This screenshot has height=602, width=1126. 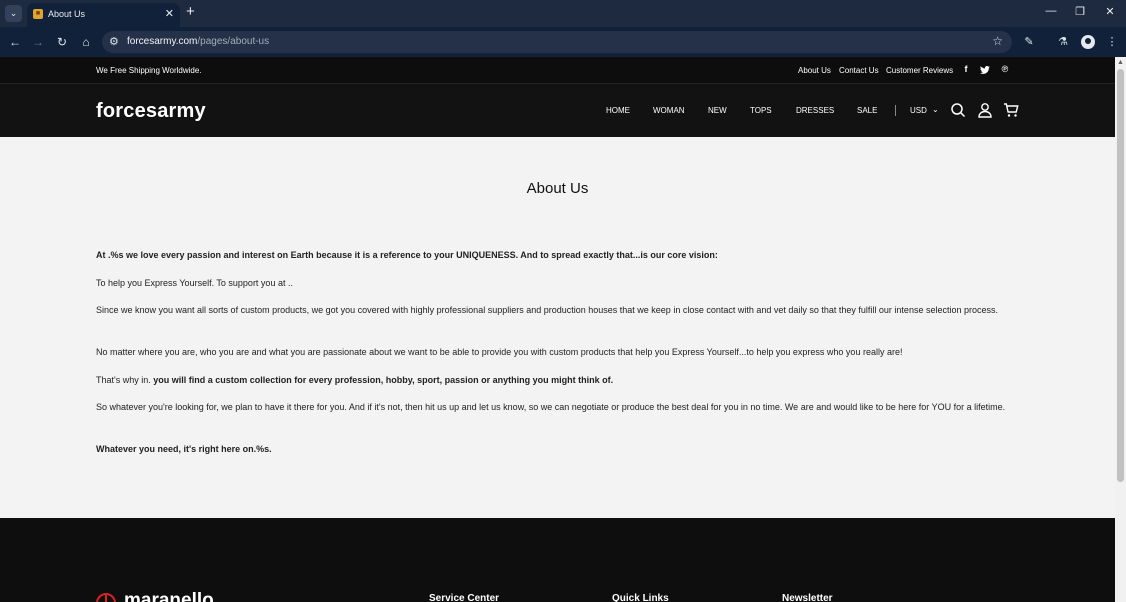 I want to click on top-link-customer-reviews: Customer Reviews, so click(x=919, y=70).